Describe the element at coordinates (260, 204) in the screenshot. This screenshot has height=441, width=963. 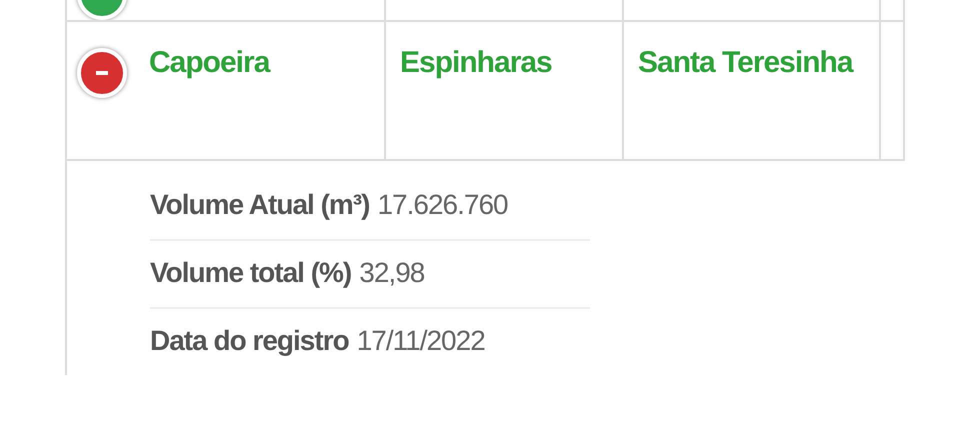
I see `detail-label: Volume Atual (m³)` at that location.